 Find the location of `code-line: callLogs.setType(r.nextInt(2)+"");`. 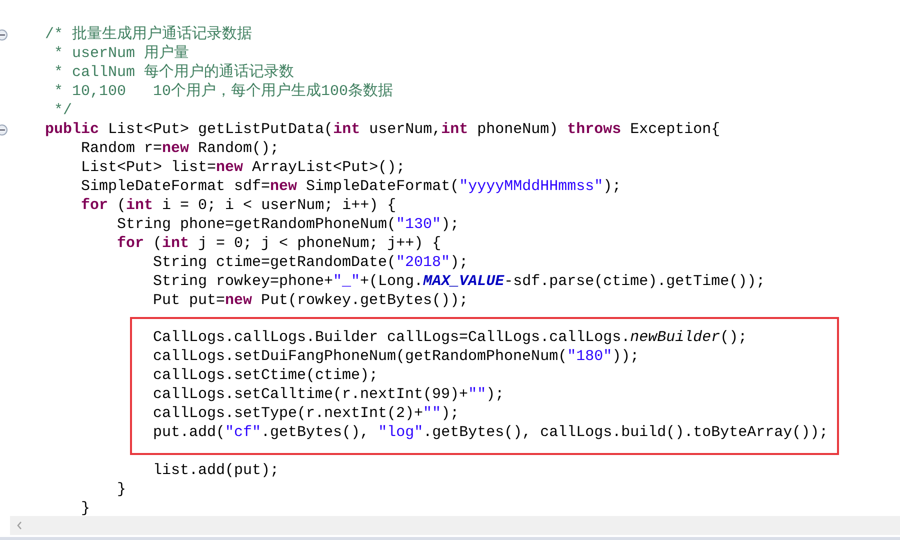

code-line: callLogs.setType(r.nextInt(2)+""); is located at coordinates (306, 413).